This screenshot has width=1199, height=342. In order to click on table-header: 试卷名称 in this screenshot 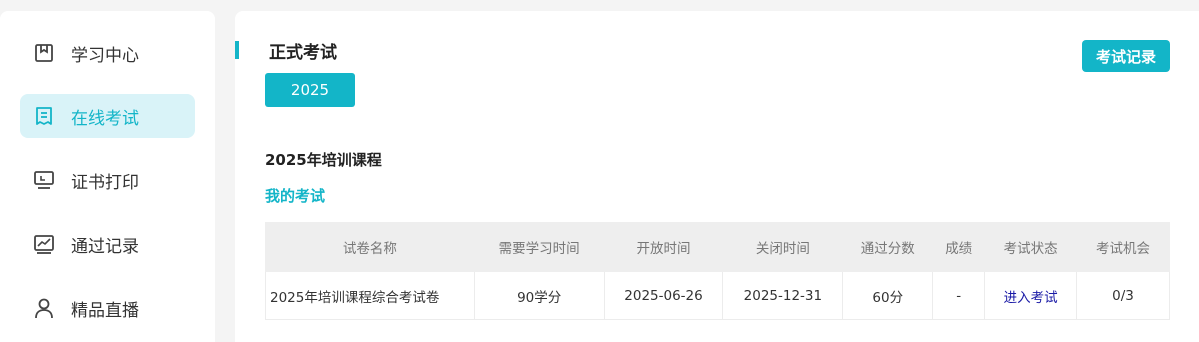, I will do `click(370, 247)`.